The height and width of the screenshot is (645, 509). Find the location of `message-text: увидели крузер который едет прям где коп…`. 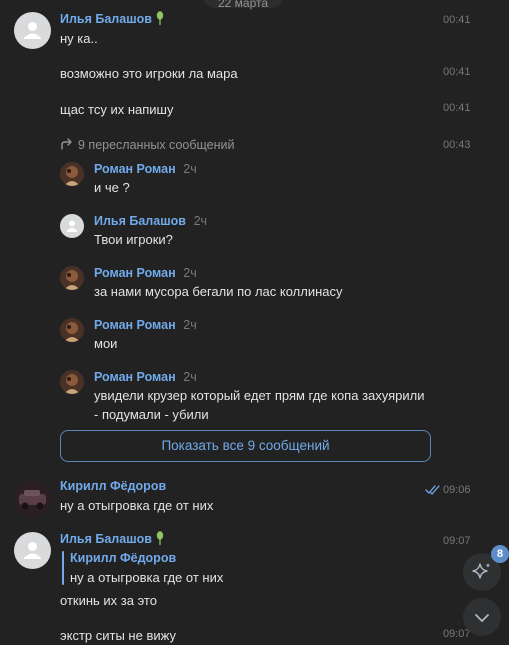

message-text: увидели крузер который едет прям где коп… is located at coordinates (259, 395).